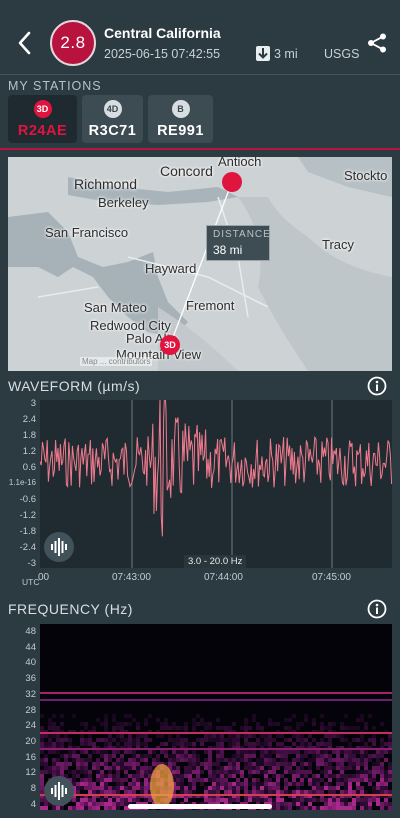 This screenshot has height=818, width=400. I want to click on y-tick-label: 44, so click(30, 647).